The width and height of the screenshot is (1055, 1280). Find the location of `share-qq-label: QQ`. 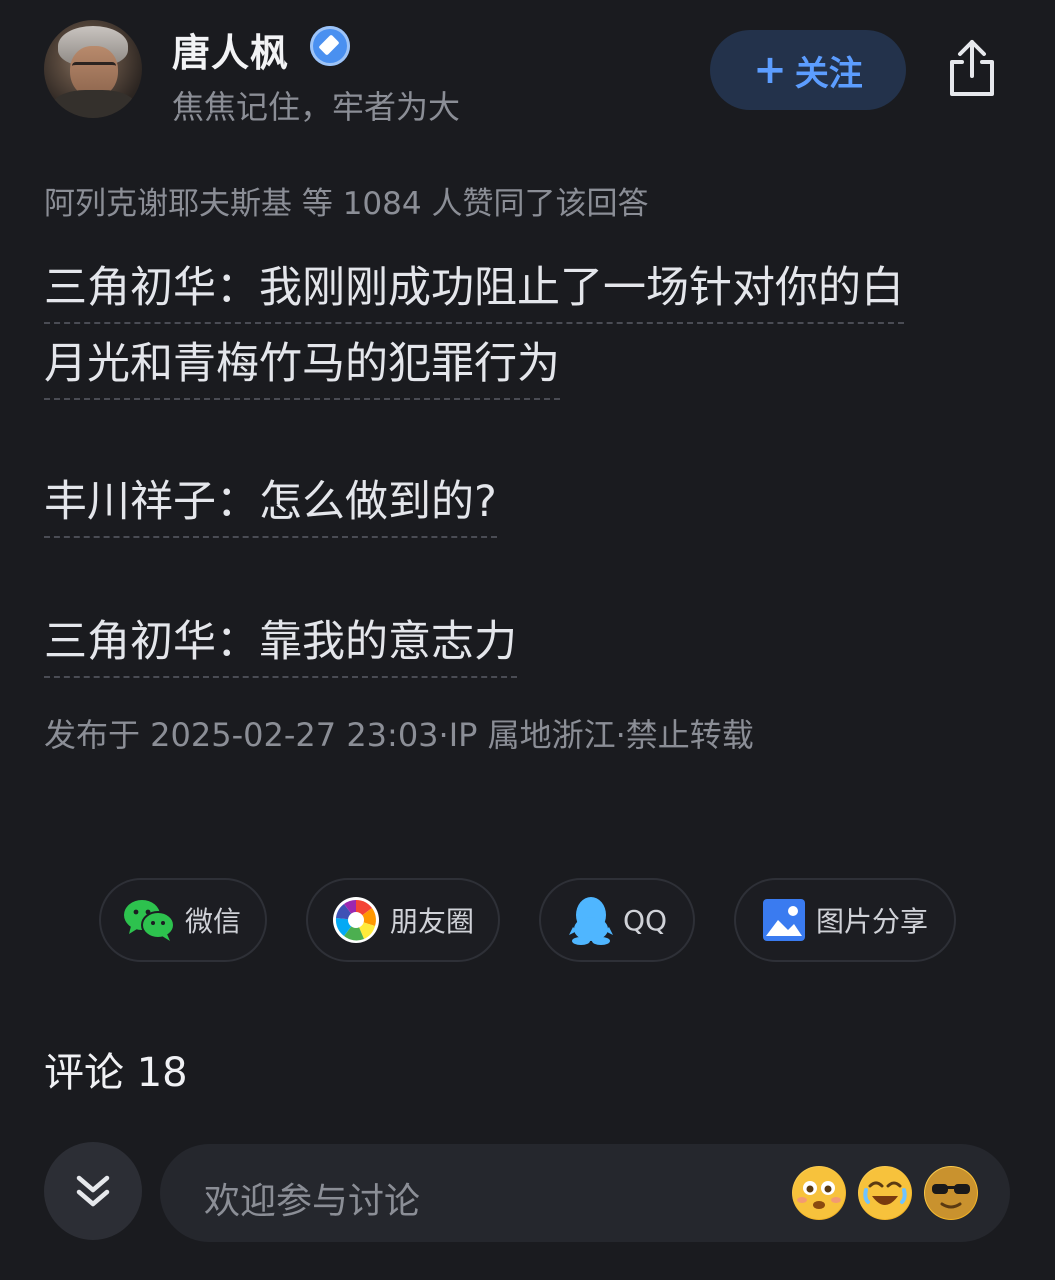

share-qq-label: QQ is located at coordinates (645, 920).